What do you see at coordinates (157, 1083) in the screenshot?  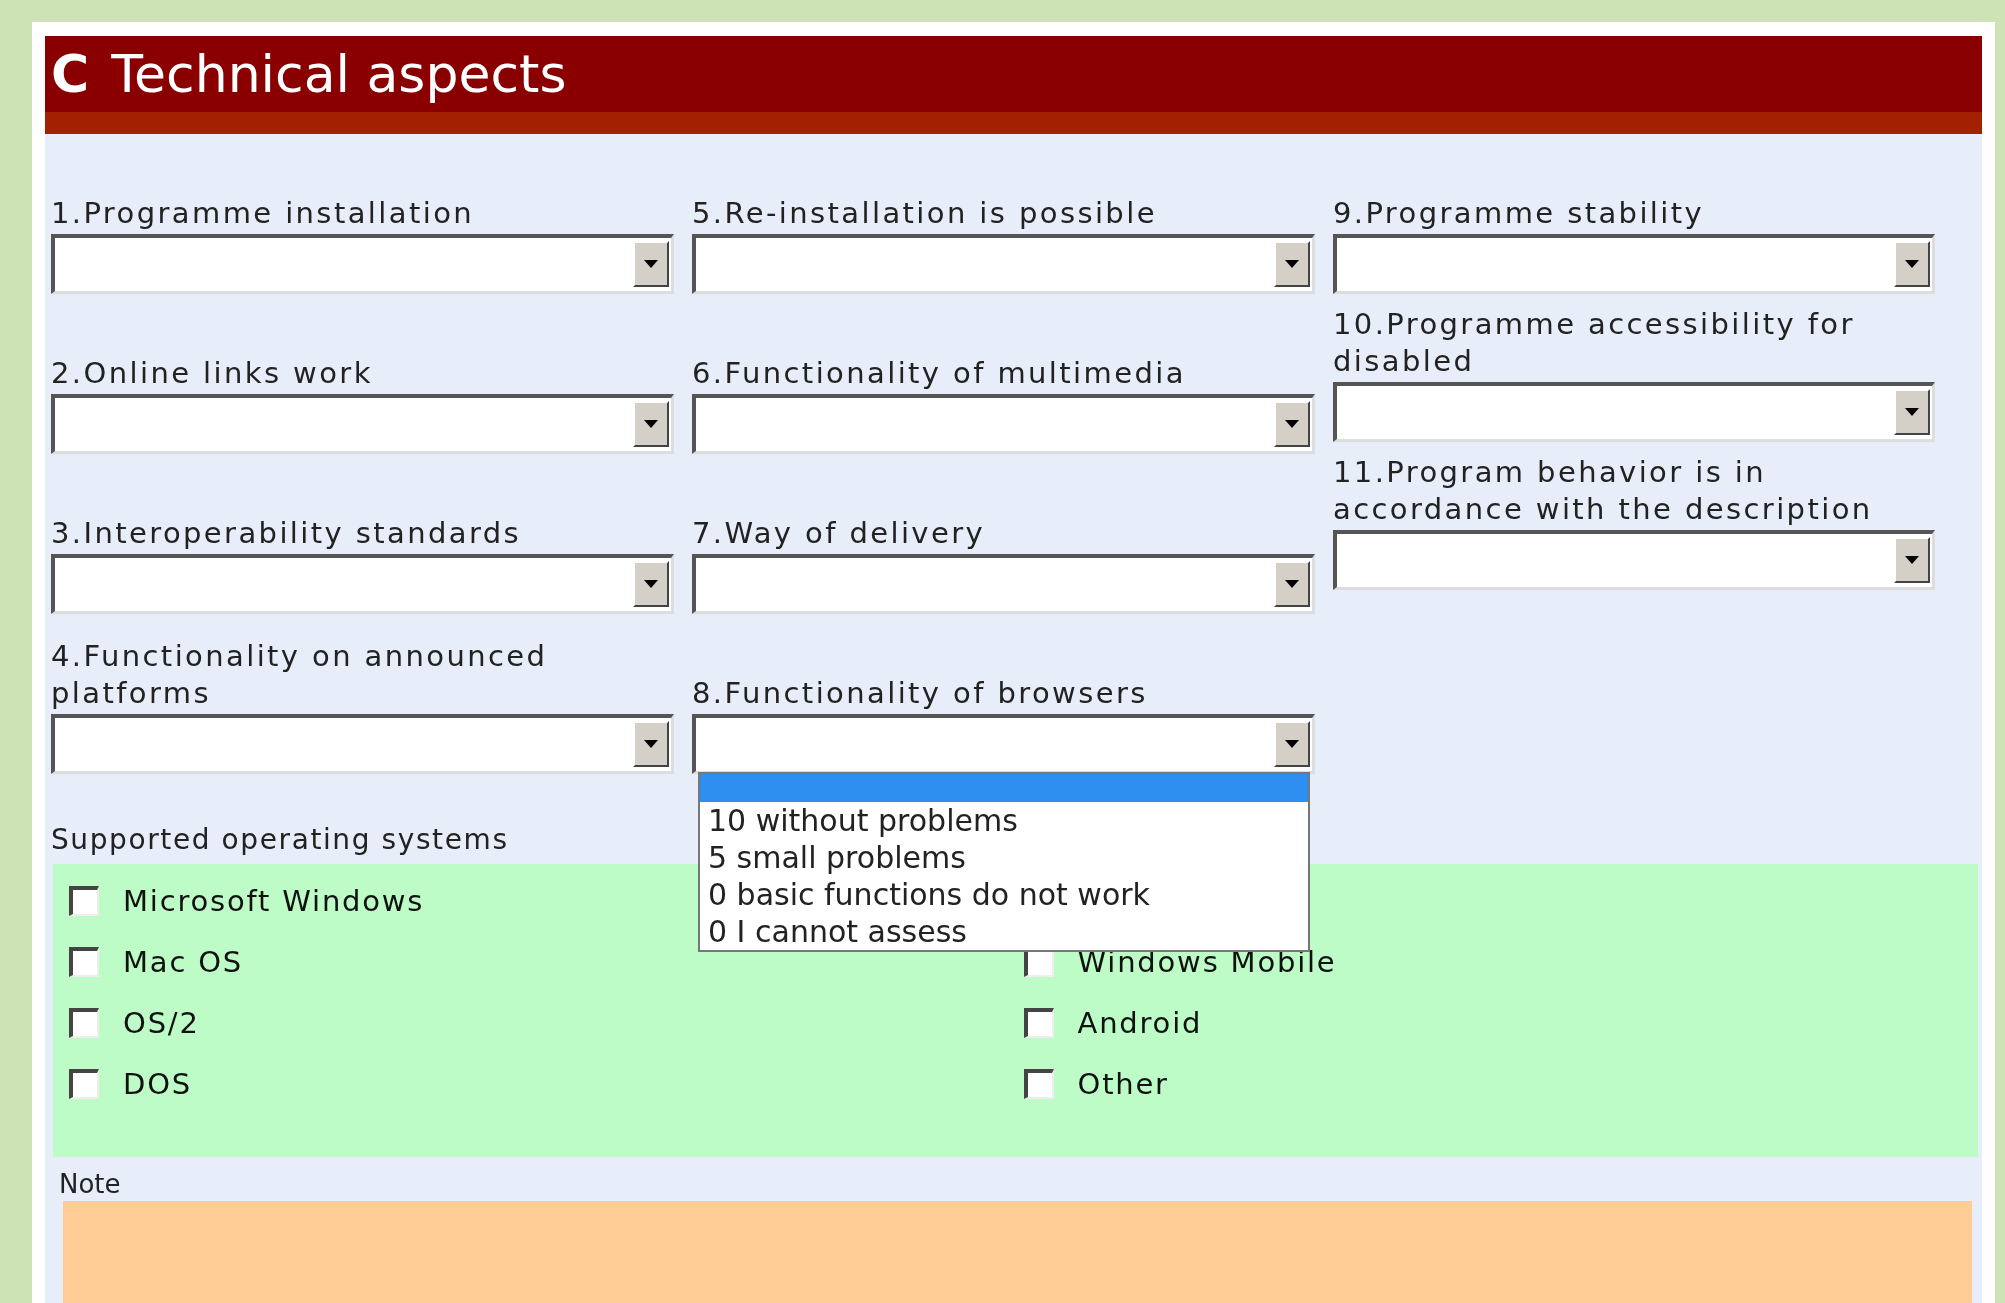 I see `checkbox-label: DOS` at bounding box center [157, 1083].